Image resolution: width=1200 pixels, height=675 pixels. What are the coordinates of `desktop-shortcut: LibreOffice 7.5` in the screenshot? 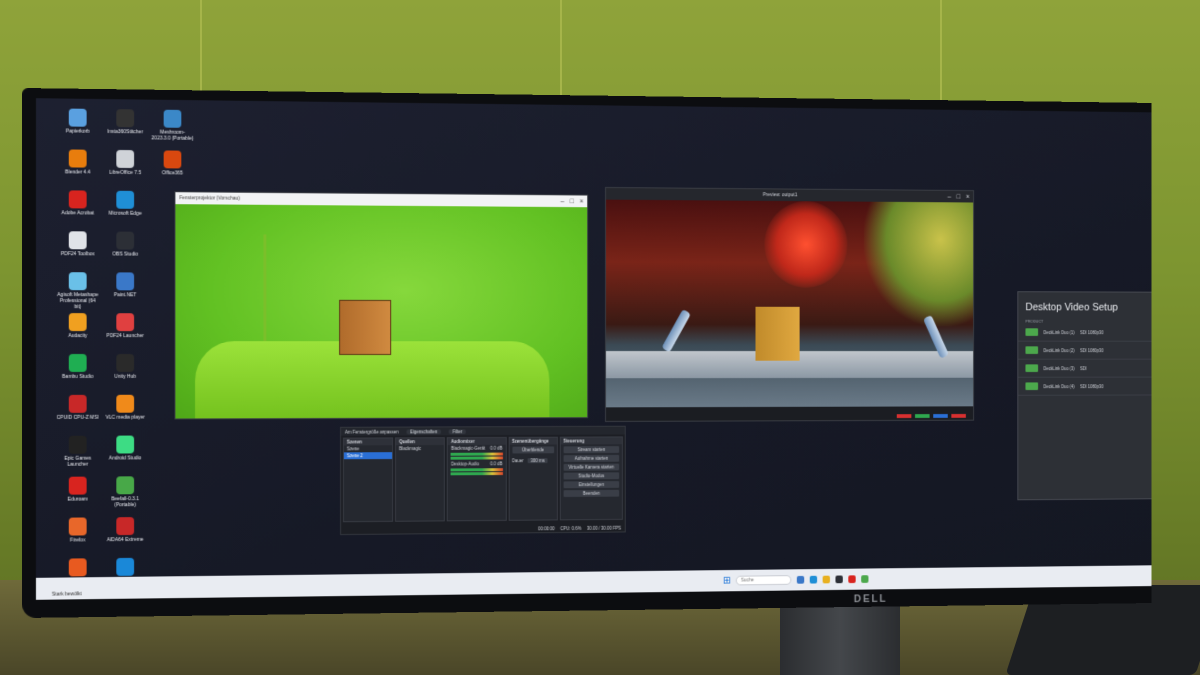 It's located at (124, 170).